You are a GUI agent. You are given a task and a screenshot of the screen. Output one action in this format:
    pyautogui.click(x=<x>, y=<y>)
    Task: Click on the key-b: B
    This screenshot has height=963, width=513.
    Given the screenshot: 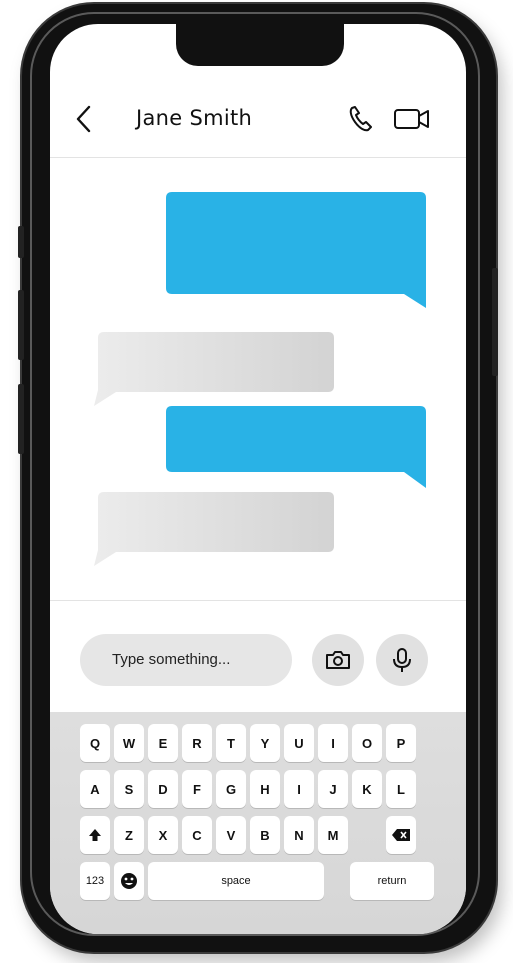 What is the action you would take?
    pyautogui.click(x=265, y=835)
    